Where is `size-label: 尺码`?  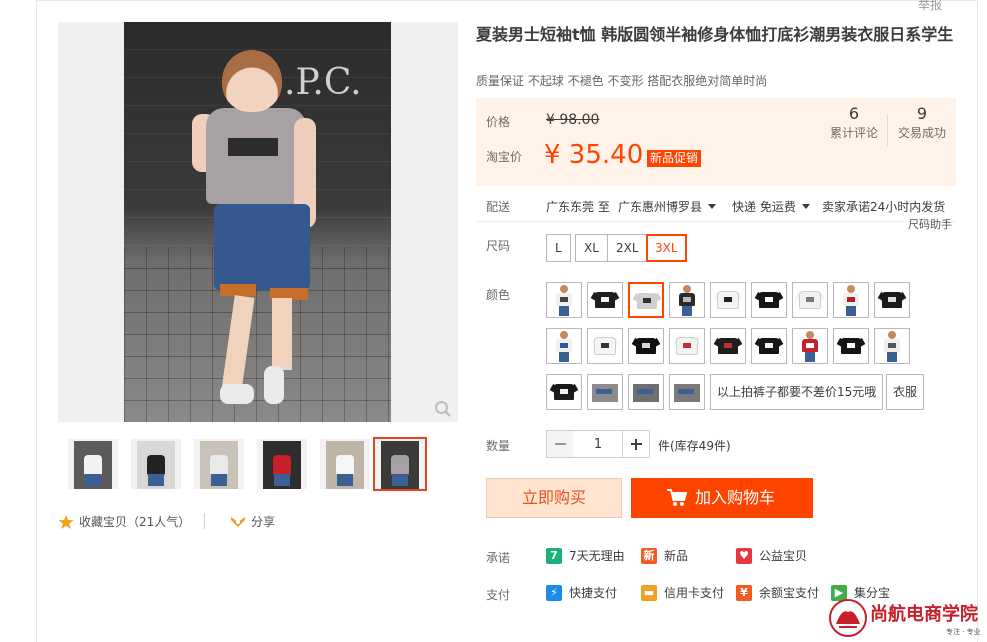
size-label: 尺码 is located at coordinates (498, 246).